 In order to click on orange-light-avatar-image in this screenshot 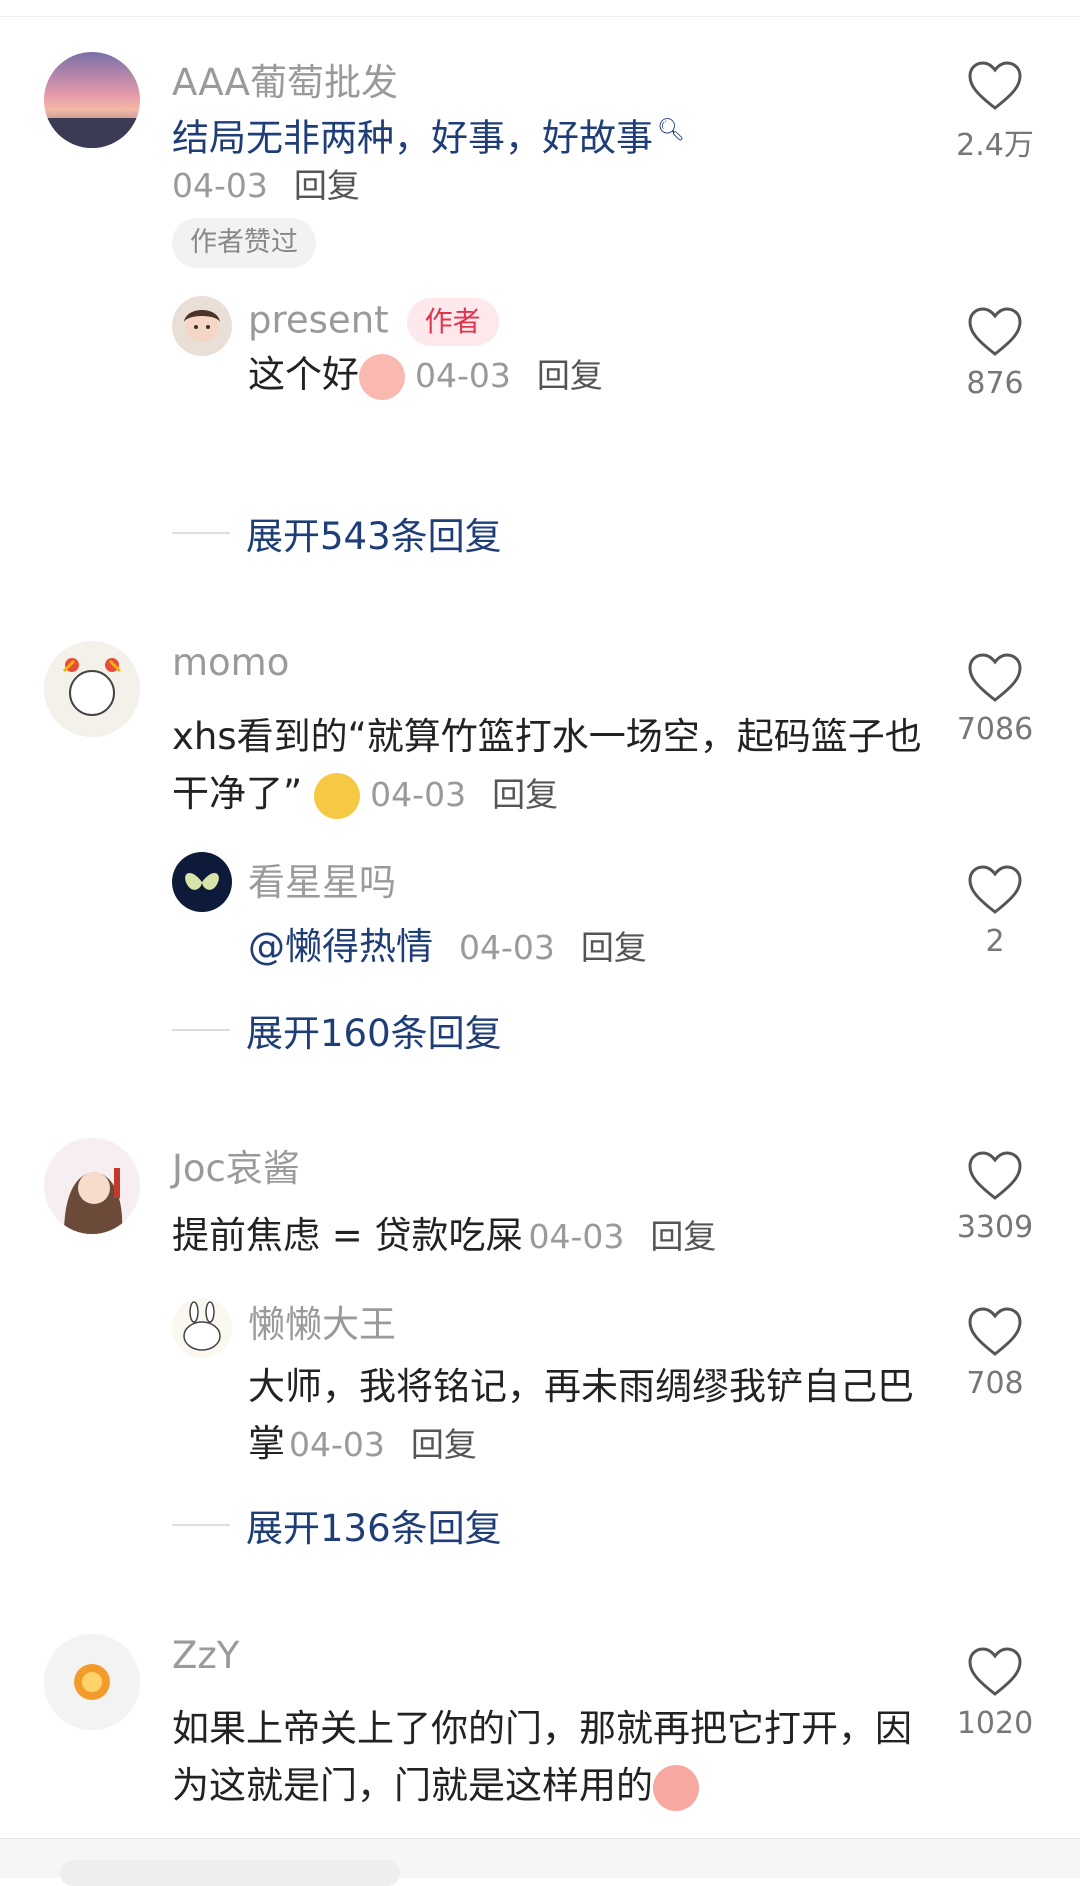, I will do `click(92, 1682)`.